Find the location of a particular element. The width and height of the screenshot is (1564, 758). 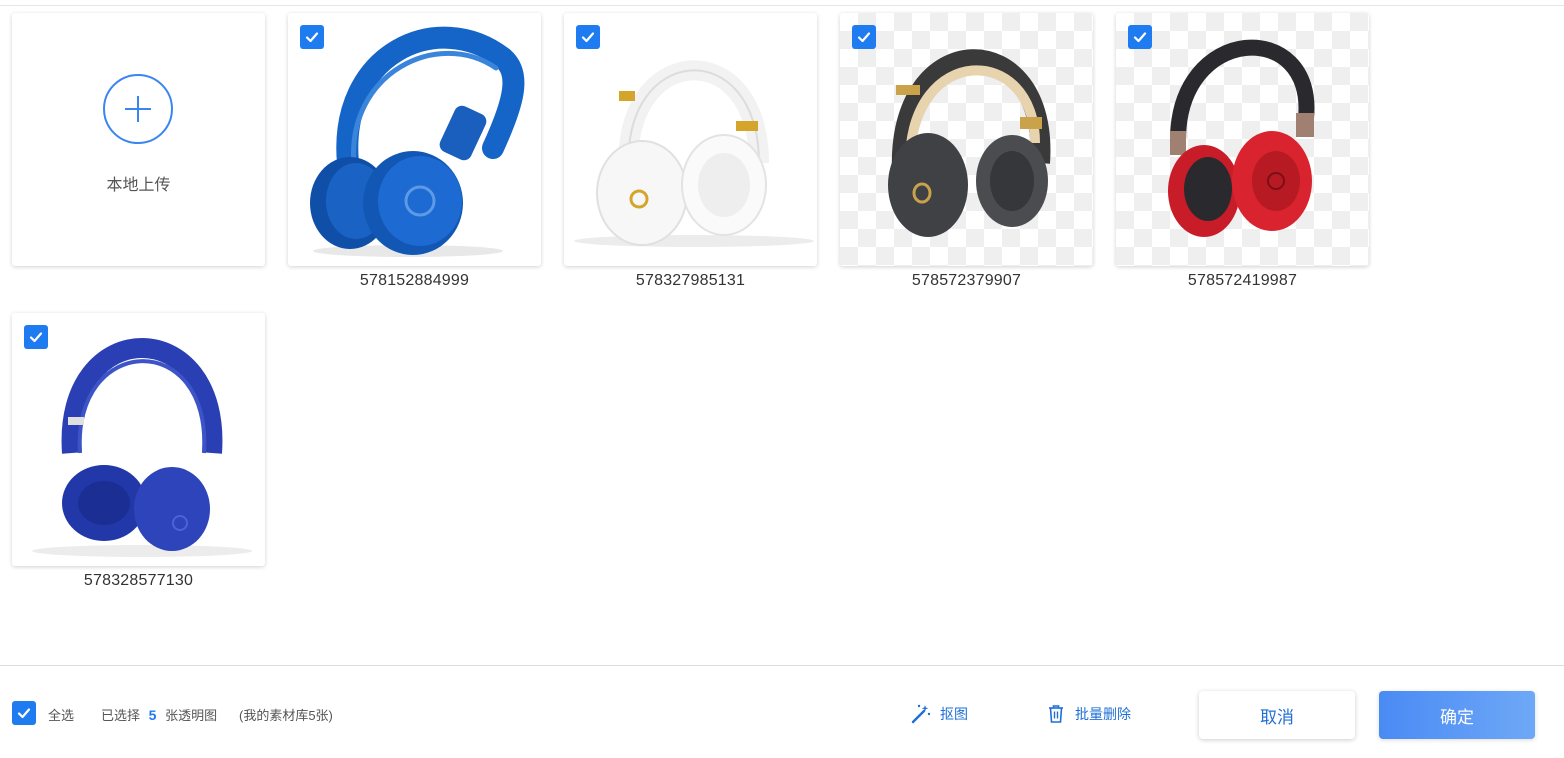

cutout-label: 抠图 is located at coordinates (954, 714).